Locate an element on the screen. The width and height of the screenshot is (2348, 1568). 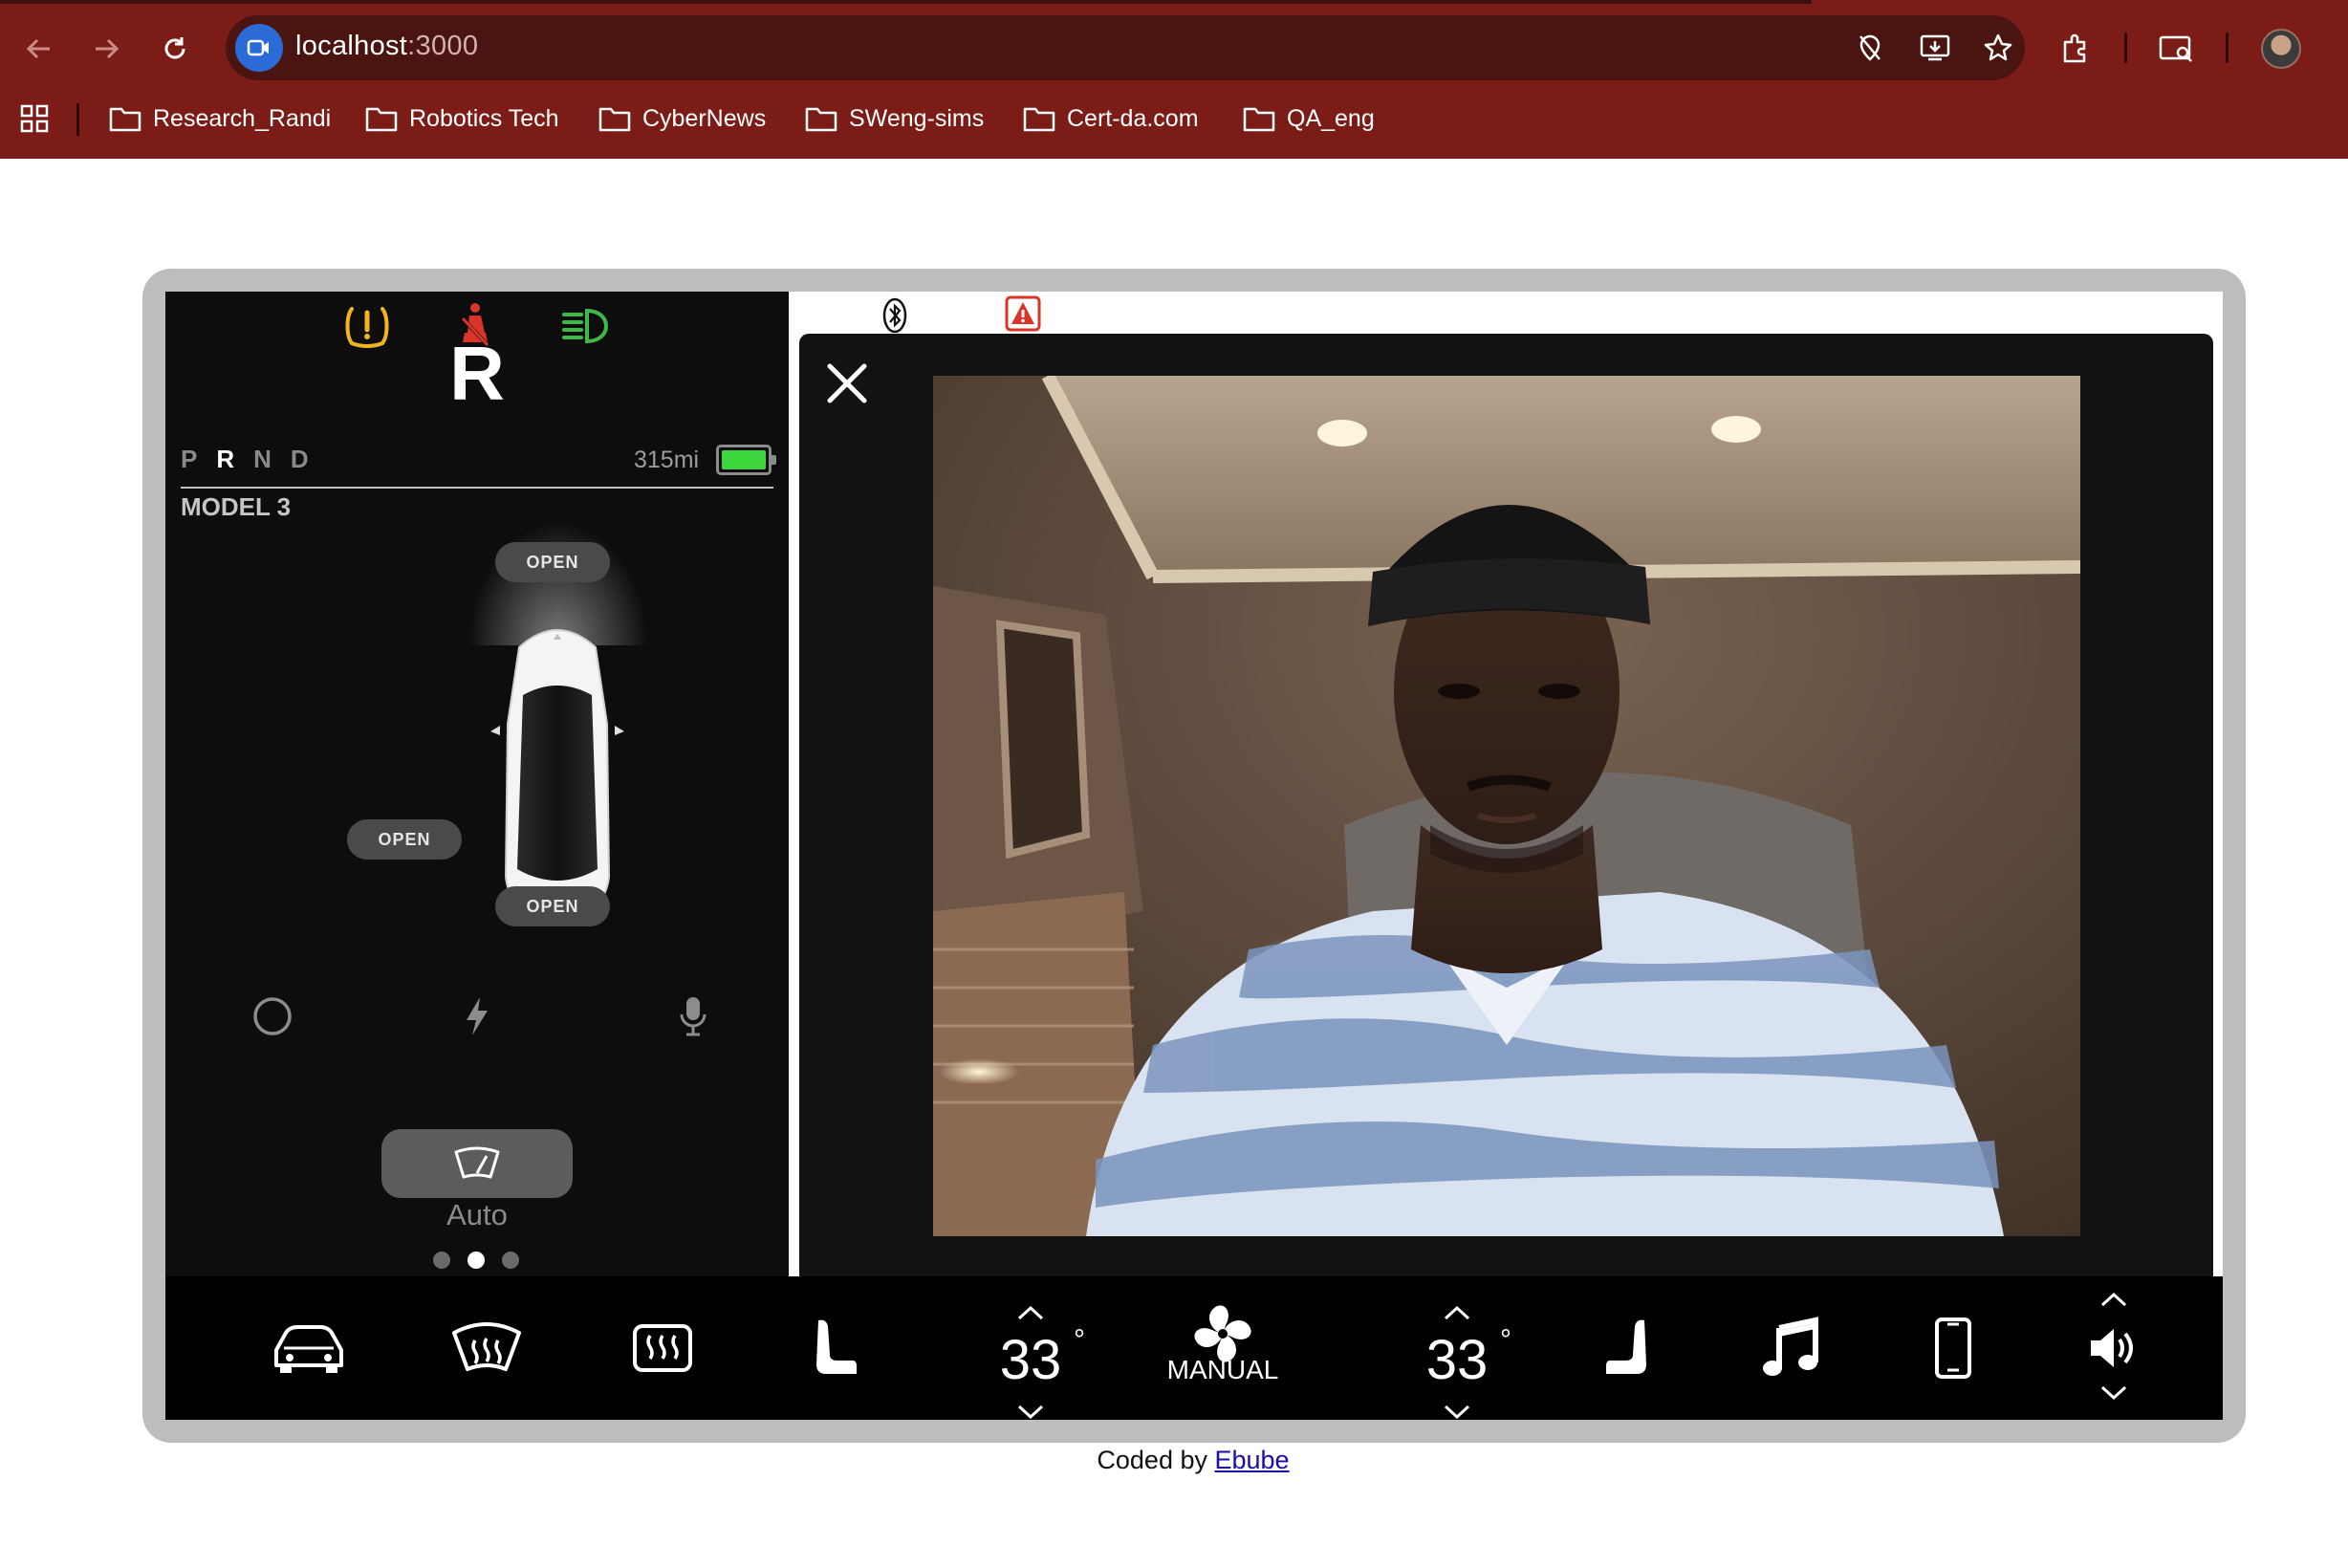
volume-control is located at coordinates (2114, 1348).